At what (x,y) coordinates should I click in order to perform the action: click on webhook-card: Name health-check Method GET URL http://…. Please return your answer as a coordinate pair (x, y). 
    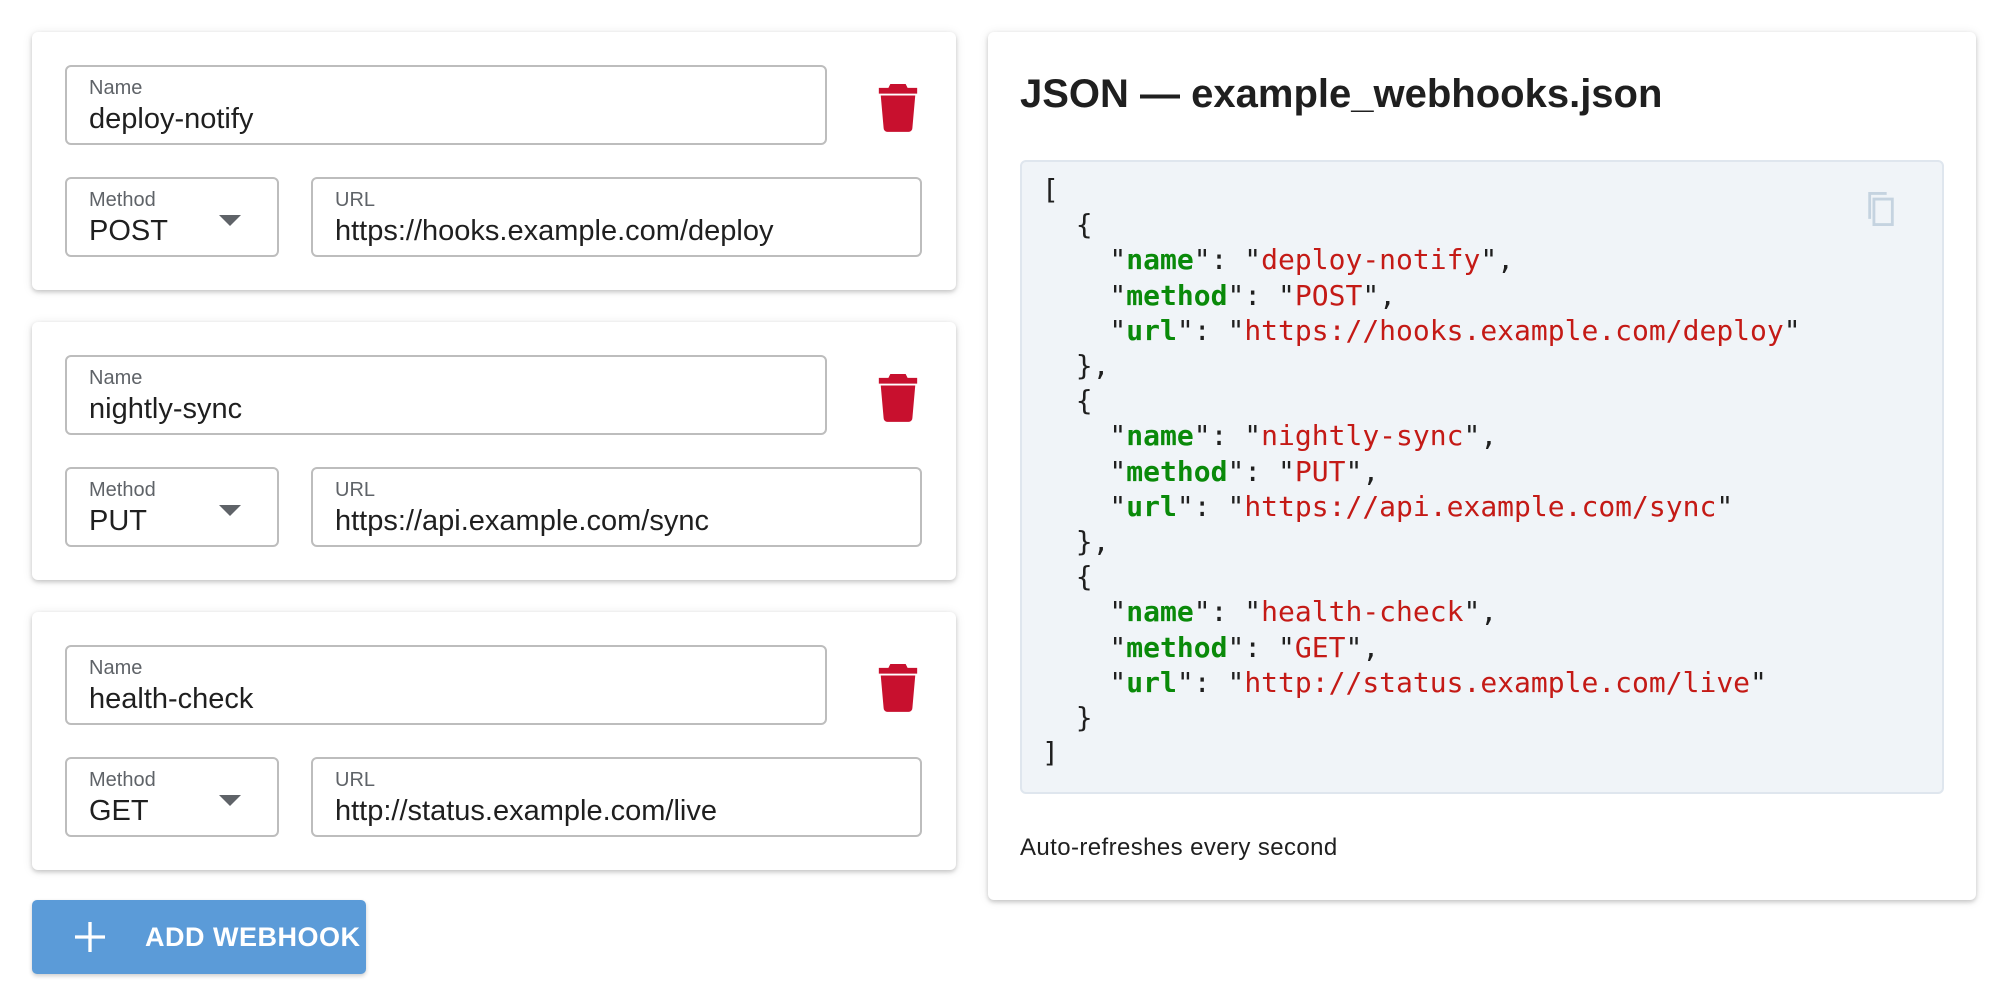
    Looking at the image, I should click on (494, 741).